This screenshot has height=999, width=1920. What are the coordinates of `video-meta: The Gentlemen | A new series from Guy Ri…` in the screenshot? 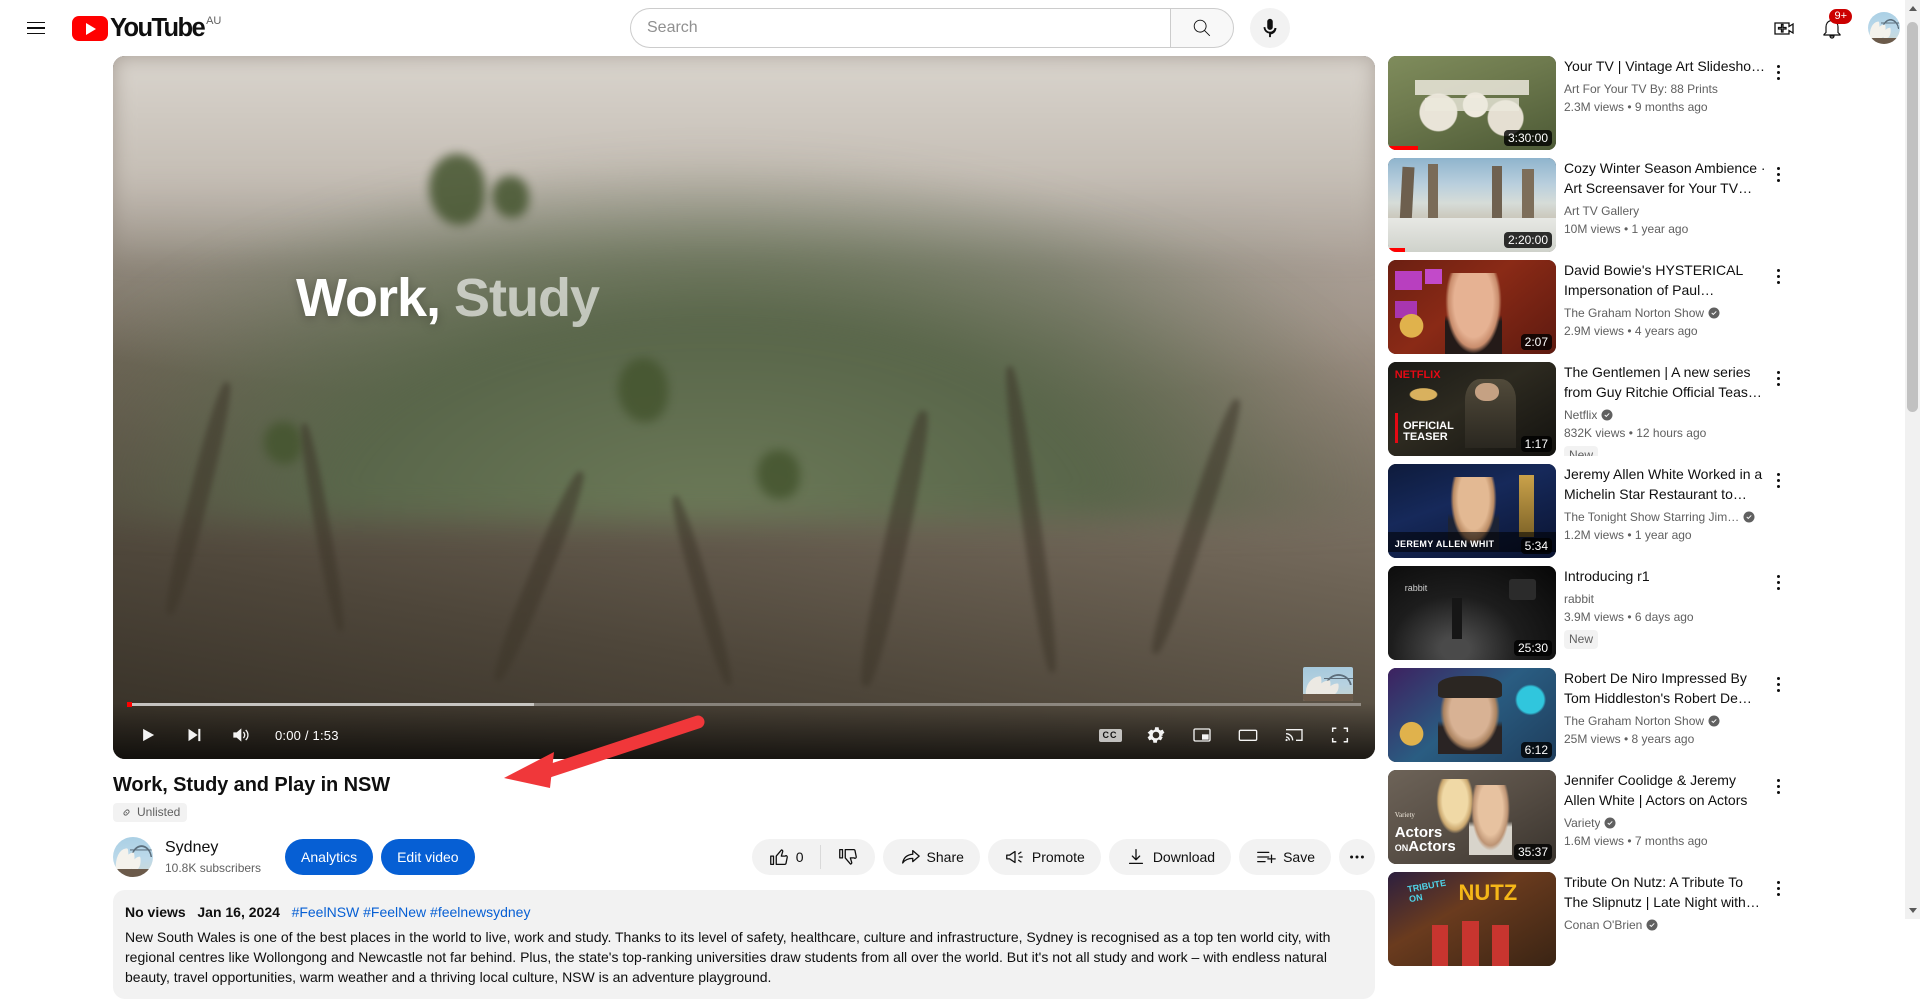 It's located at (1673, 409).